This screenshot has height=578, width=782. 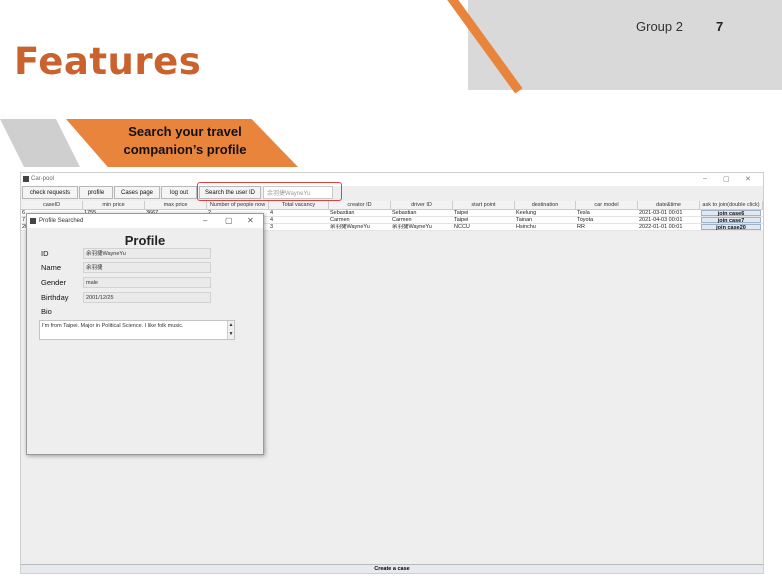 I want to click on gender-field: male, so click(x=147, y=282).